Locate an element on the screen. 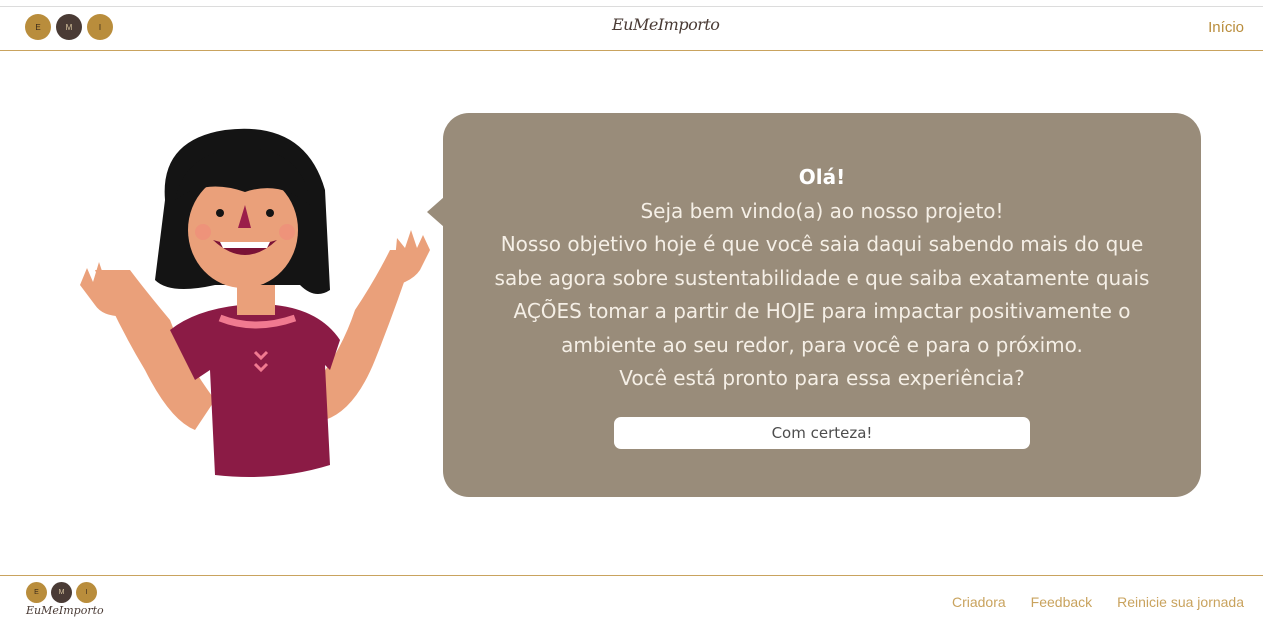 This screenshot has width=1263, height=617. footer-brand-dots: E M I is located at coordinates (61, 592).